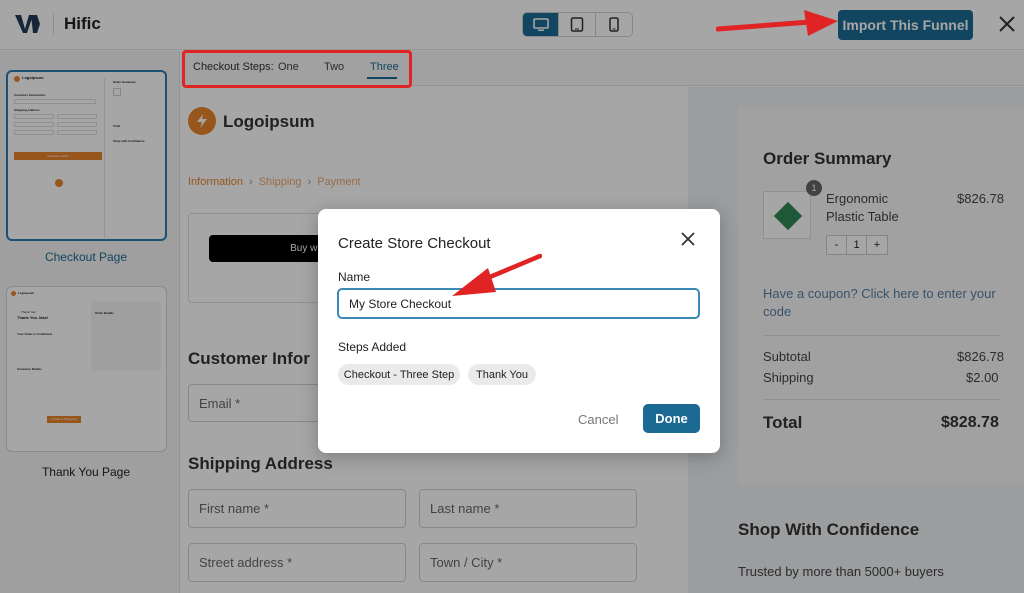  I want to click on done-button: Done, so click(671, 418).